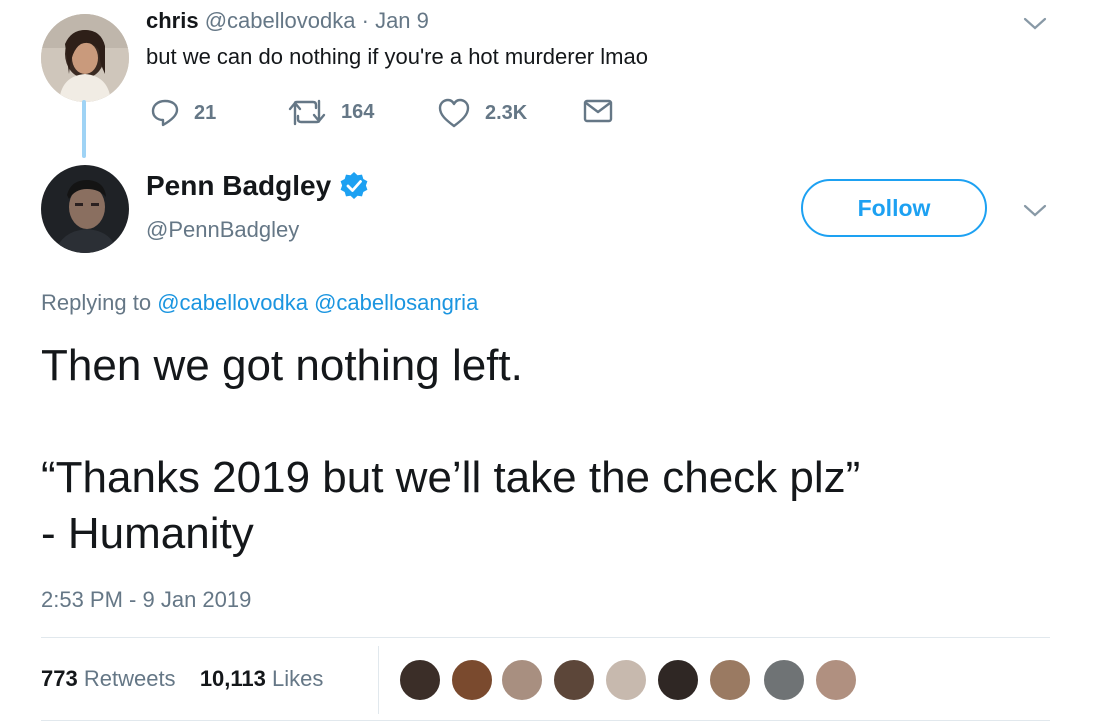 The height and width of the screenshot is (726, 1100). What do you see at coordinates (238, 186) in the screenshot?
I see `author-name: Penn Badgley` at bounding box center [238, 186].